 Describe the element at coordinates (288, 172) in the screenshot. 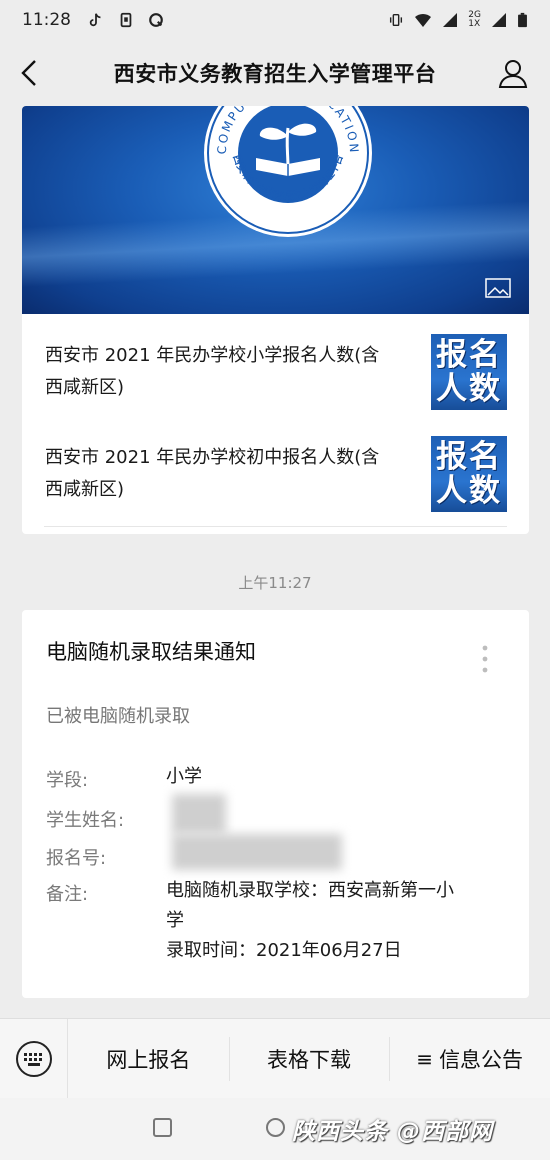

I see `compulsory-education-logo: COMPULSORY EDUCATION 西安市义务教育招生入学管理平台` at that location.